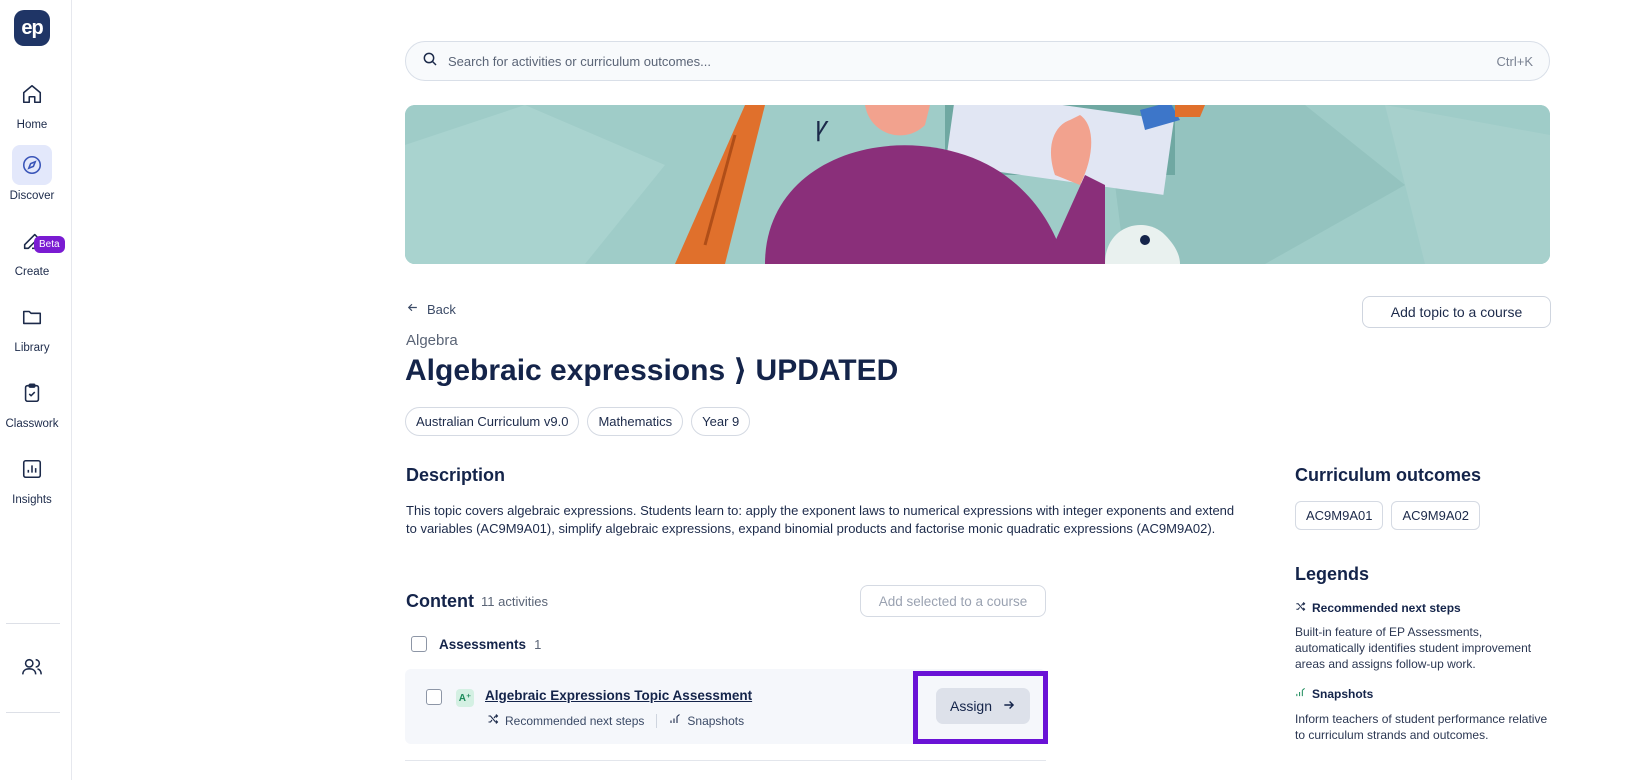 This screenshot has width=1633, height=780. I want to click on back-label: Back, so click(441, 309).